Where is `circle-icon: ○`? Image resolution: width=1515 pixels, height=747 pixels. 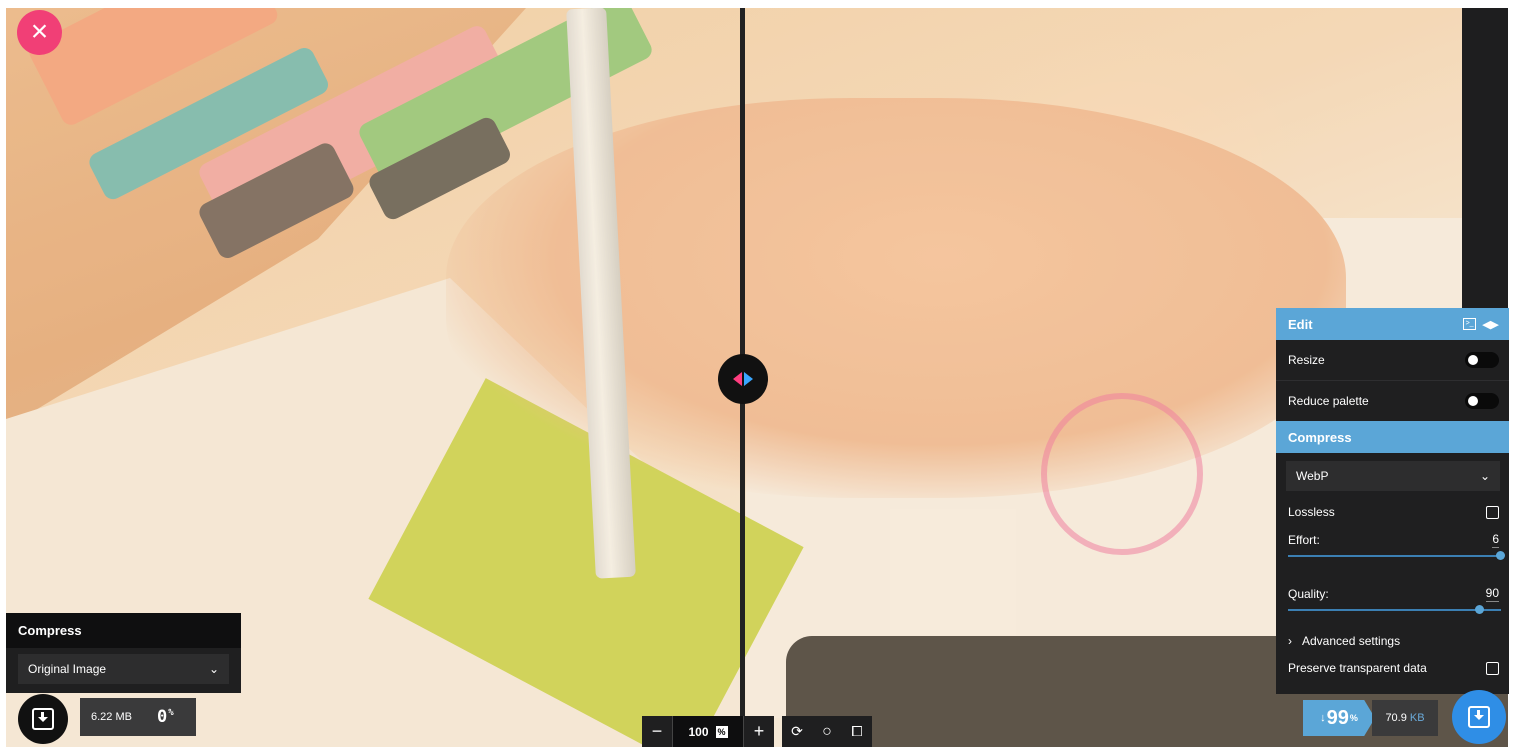
circle-icon: ○ is located at coordinates (827, 731).